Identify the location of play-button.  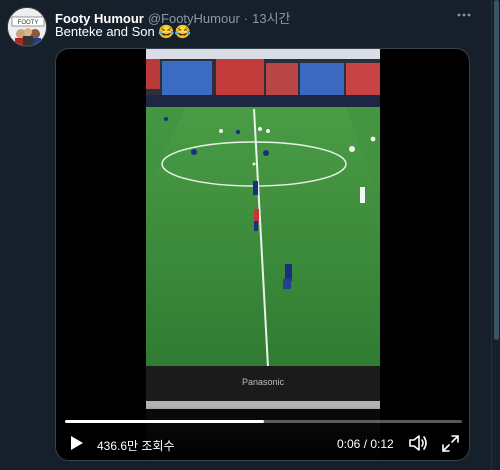
(77, 443).